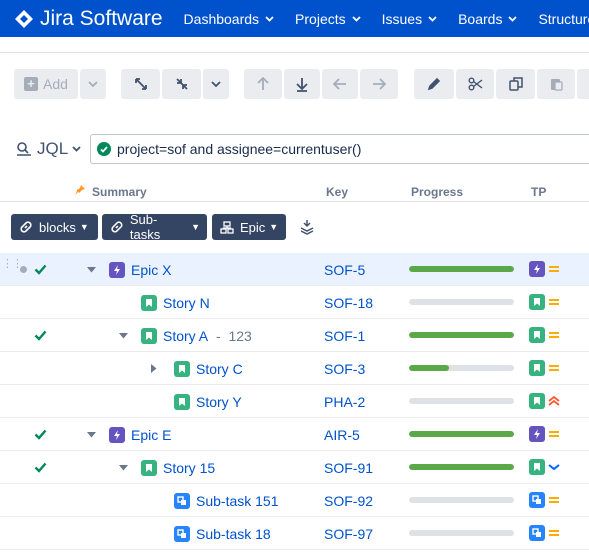 The image size is (589, 552). What do you see at coordinates (294, 434) in the screenshot?
I see `table-row: Epic E AIR-5` at bounding box center [294, 434].